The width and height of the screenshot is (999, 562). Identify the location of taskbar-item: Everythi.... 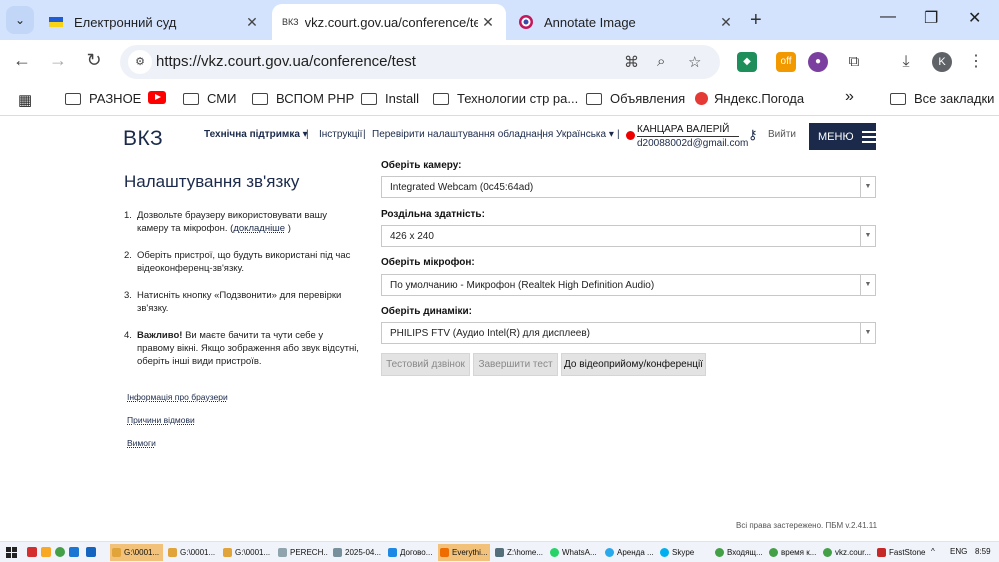
(464, 552).